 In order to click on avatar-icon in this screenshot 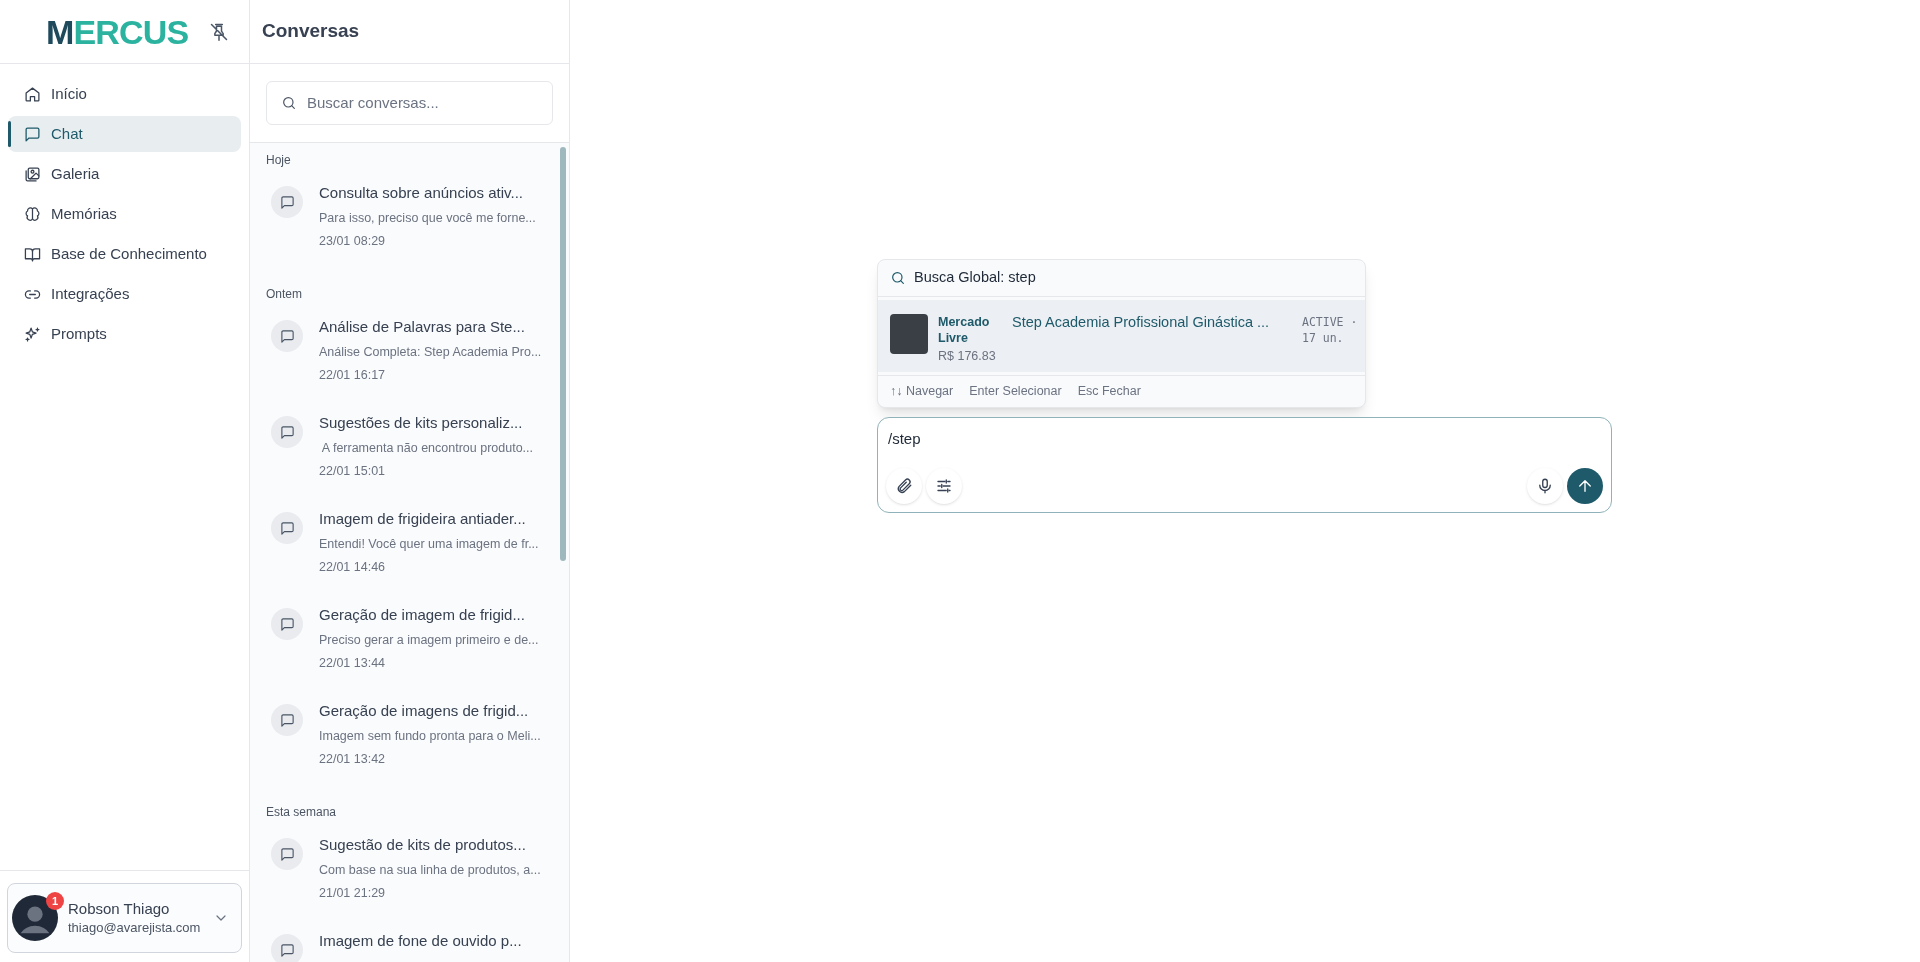, I will do `click(35, 918)`.